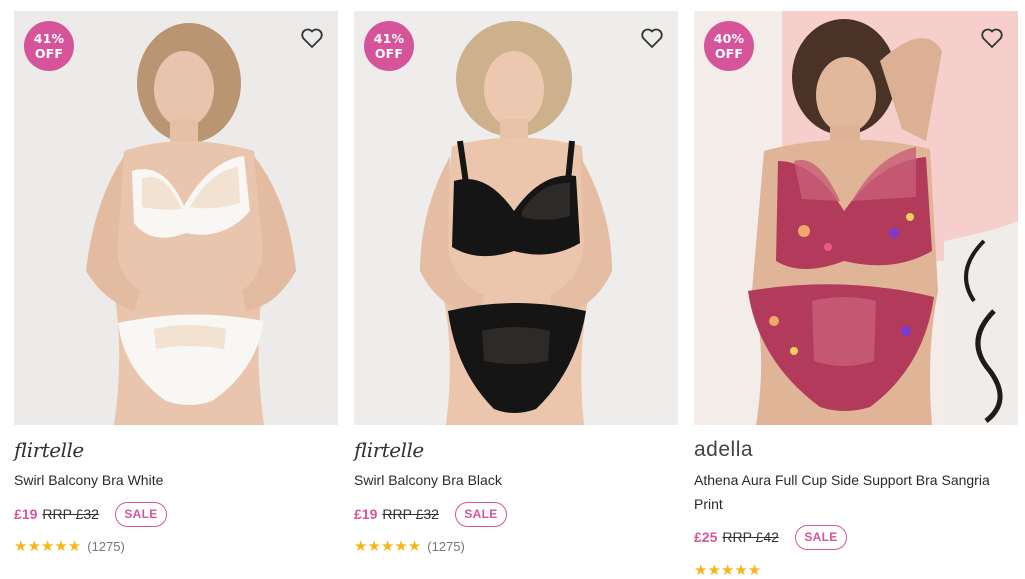 Image resolution: width=1025 pixels, height=579 pixels. I want to click on rating-row: ★★★★★, so click(727, 570).